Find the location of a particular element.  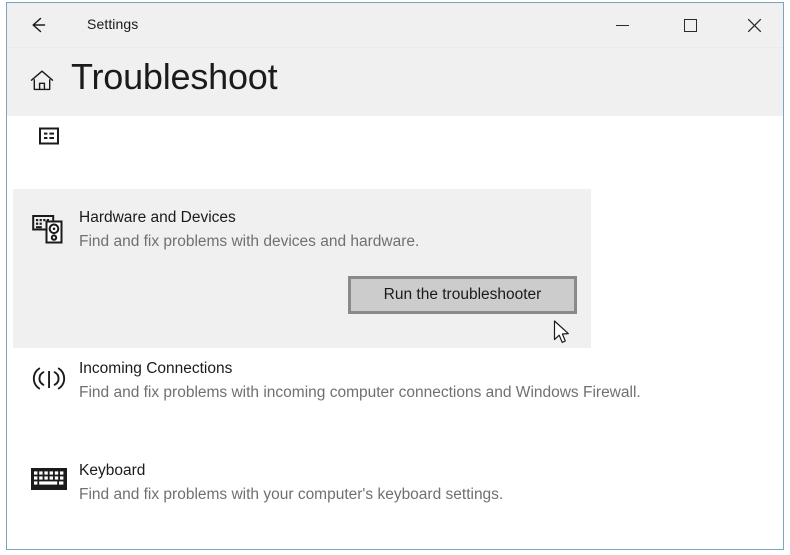

close-button is located at coordinates (754, 25).